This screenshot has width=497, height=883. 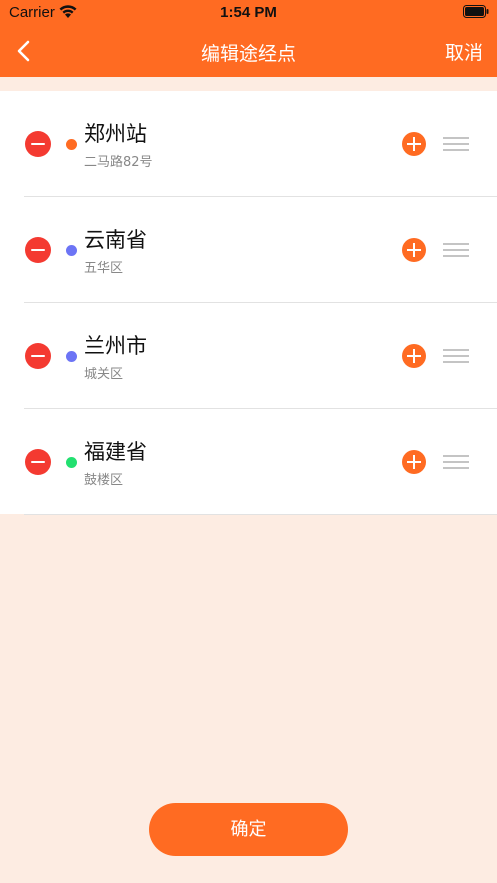 I want to click on status-bar: Carrier 1:54 PM, so click(x=248, y=13).